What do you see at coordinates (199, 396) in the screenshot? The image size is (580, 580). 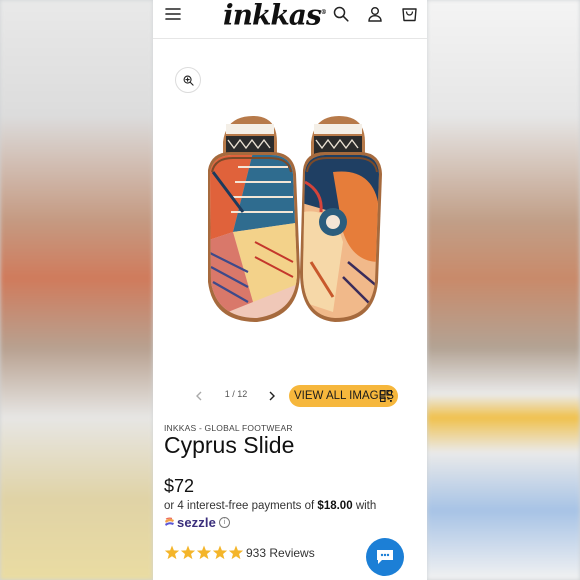 I see `chevron-left-icon` at bounding box center [199, 396].